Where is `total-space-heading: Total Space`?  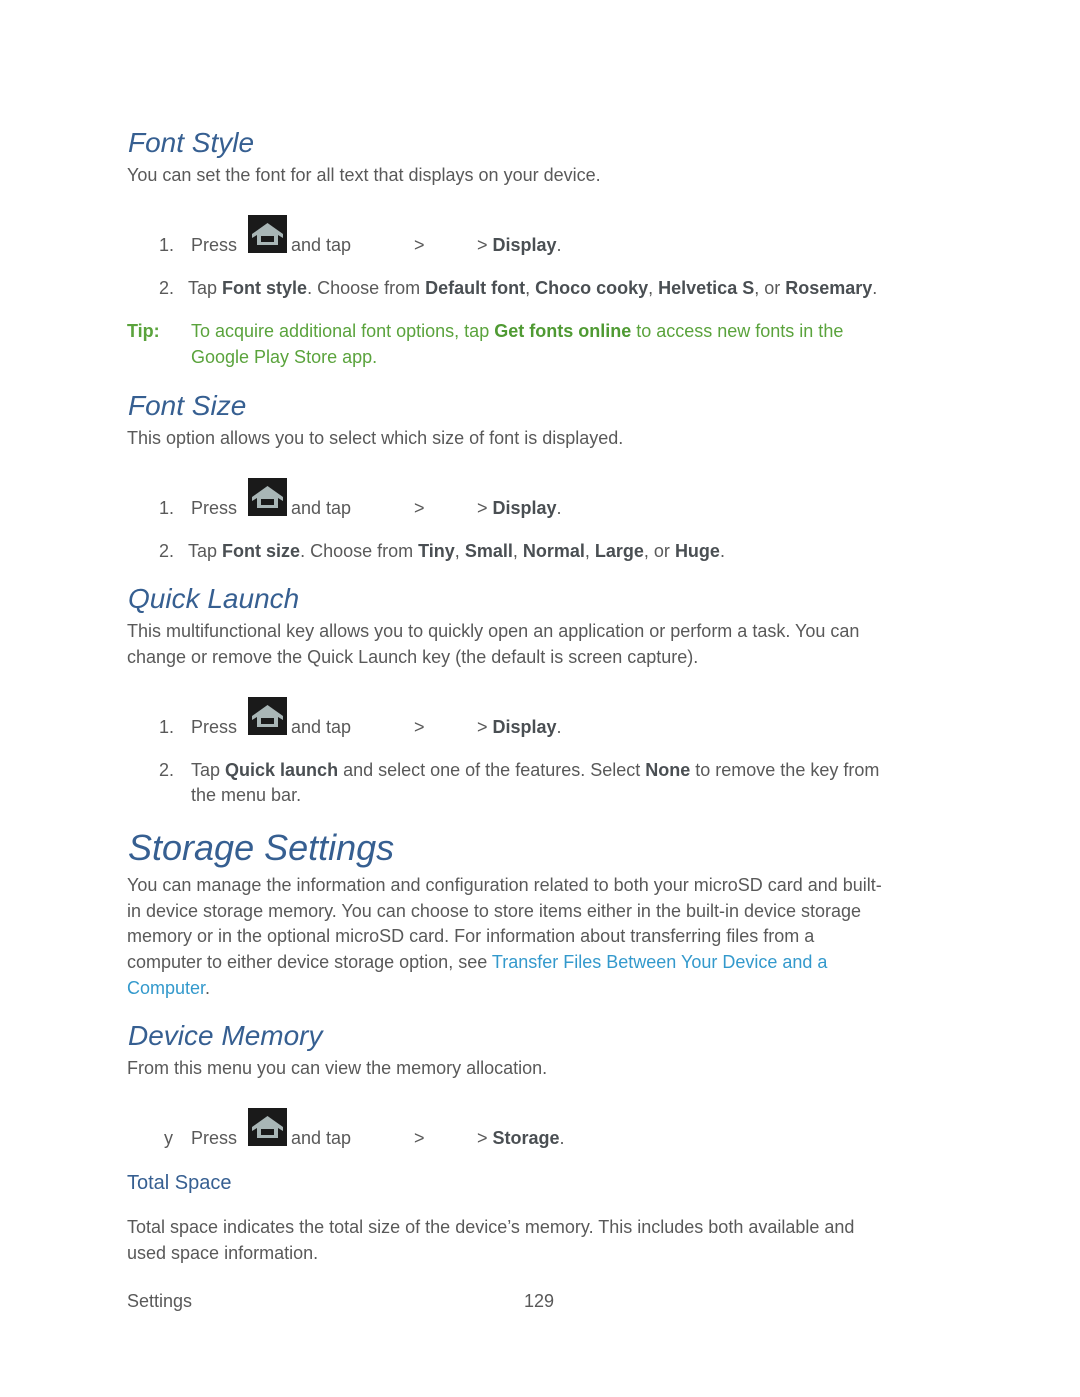 total-space-heading: Total Space is located at coordinates (179, 1183).